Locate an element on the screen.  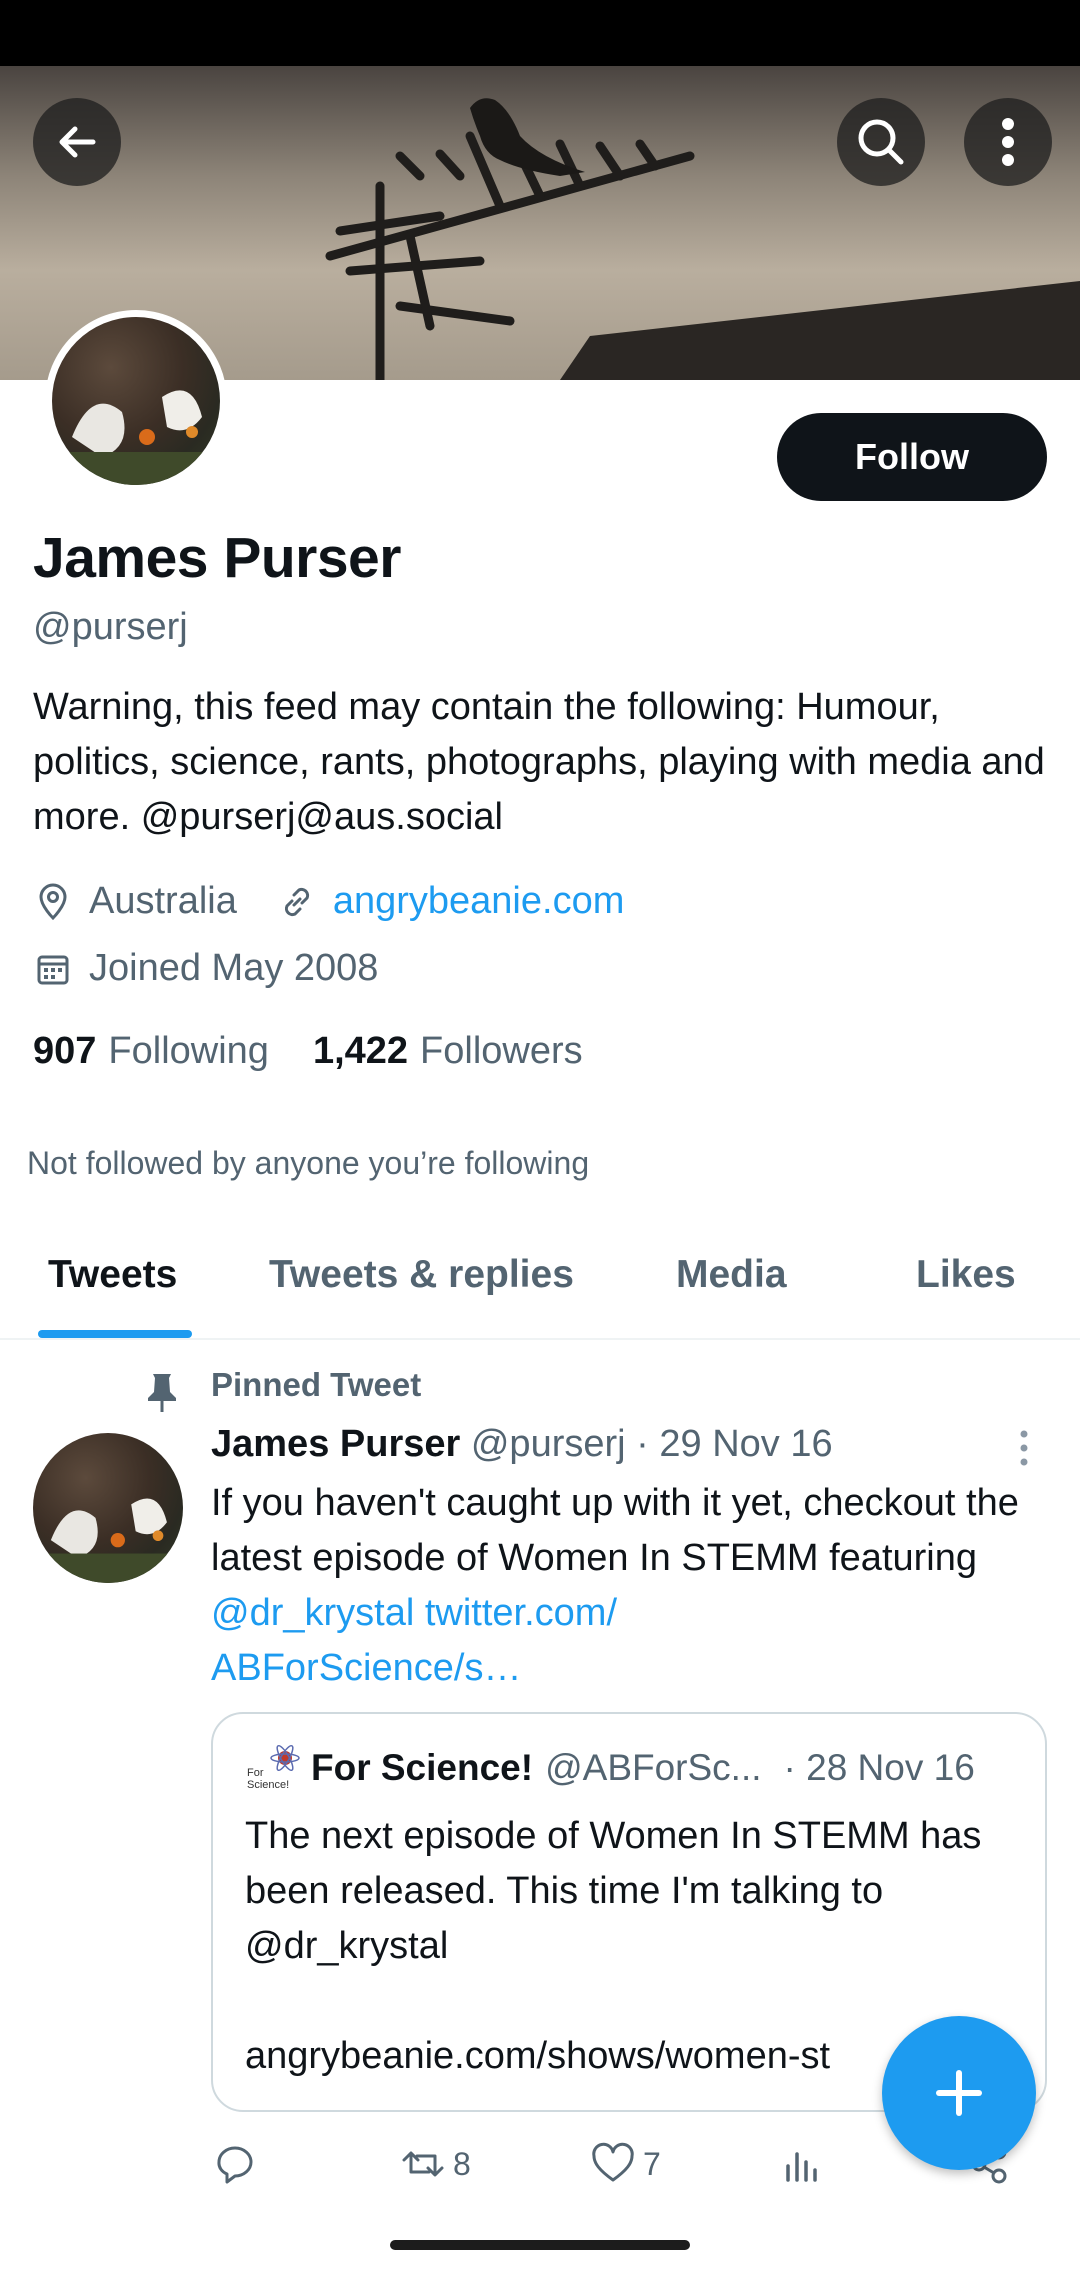
tweet-author-handle: @purserj is located at coordinates (548, 1444).